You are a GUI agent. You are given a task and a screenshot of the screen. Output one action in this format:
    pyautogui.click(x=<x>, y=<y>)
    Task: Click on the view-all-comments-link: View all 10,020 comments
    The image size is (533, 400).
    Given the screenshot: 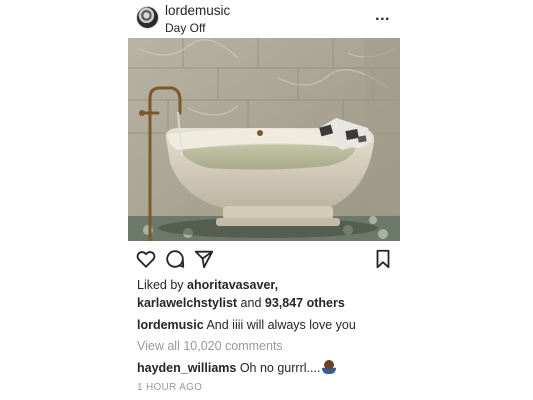 What is the action you would take?
    pyautogui.click(x=210, y=346)
    